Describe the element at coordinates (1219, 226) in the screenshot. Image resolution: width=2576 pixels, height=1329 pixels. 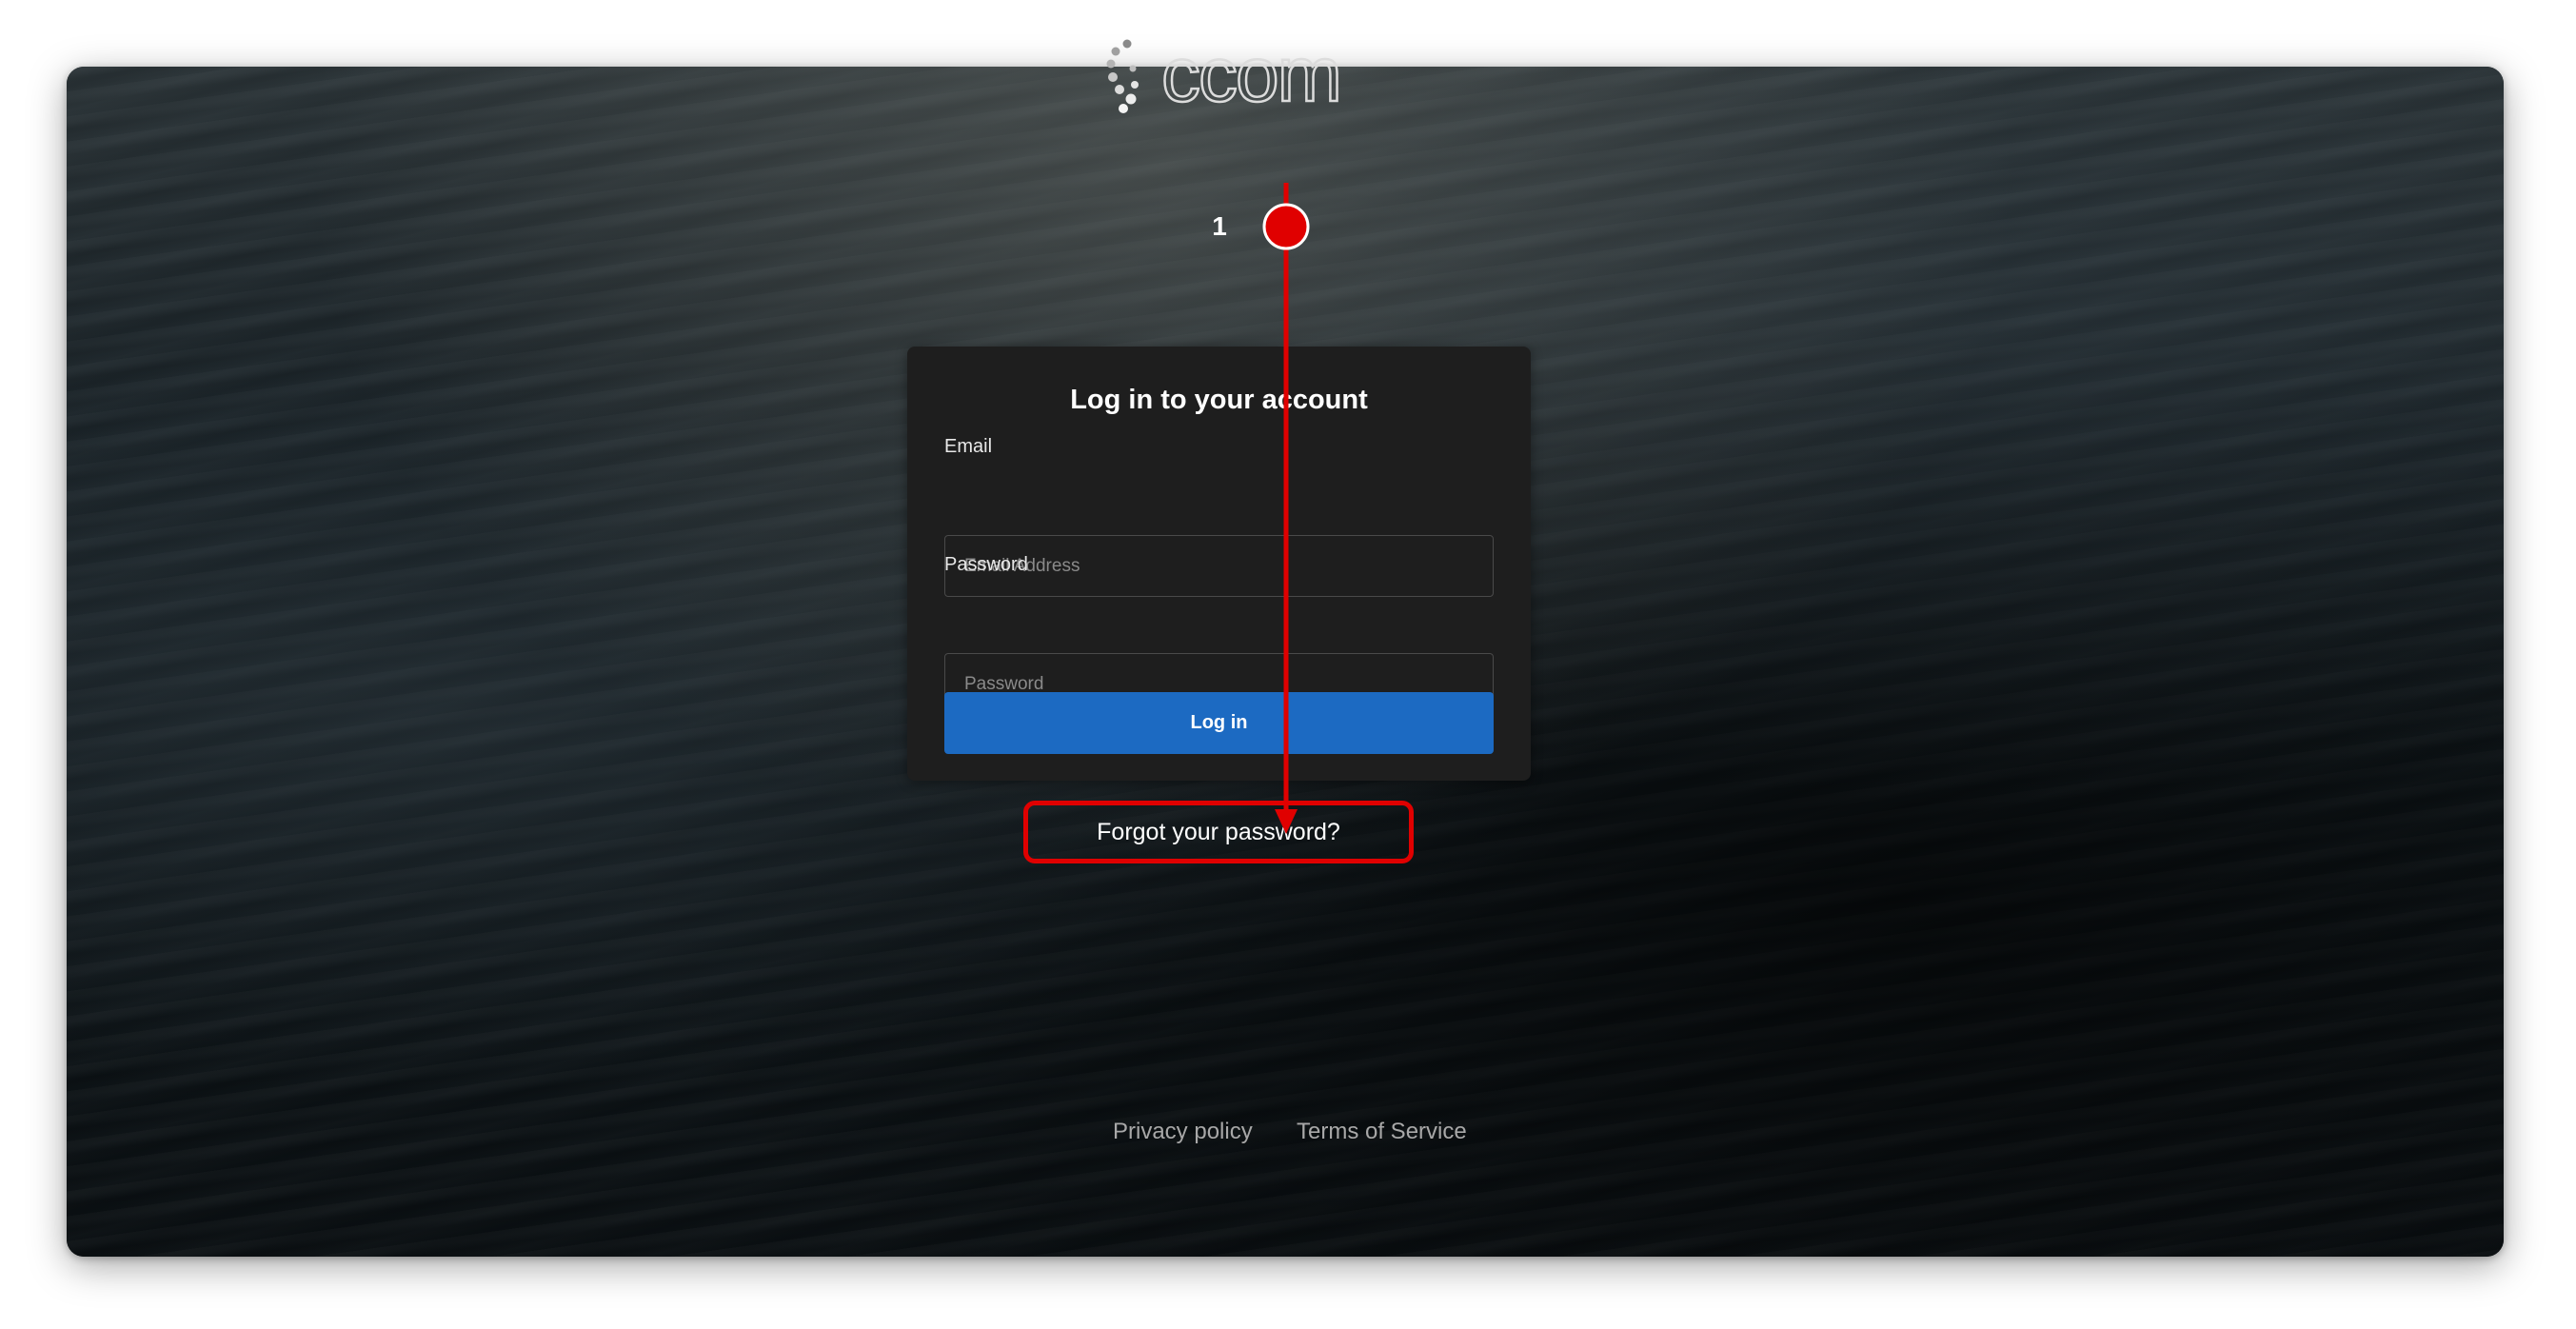
I see `annotation-step-number: 1` at that location.